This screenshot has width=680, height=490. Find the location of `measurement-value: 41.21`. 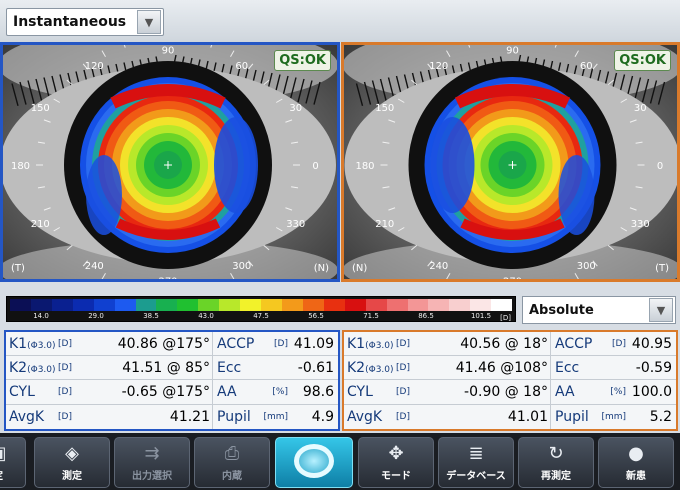

measurement-value: 41.21 is located at coordinates (189, 416).